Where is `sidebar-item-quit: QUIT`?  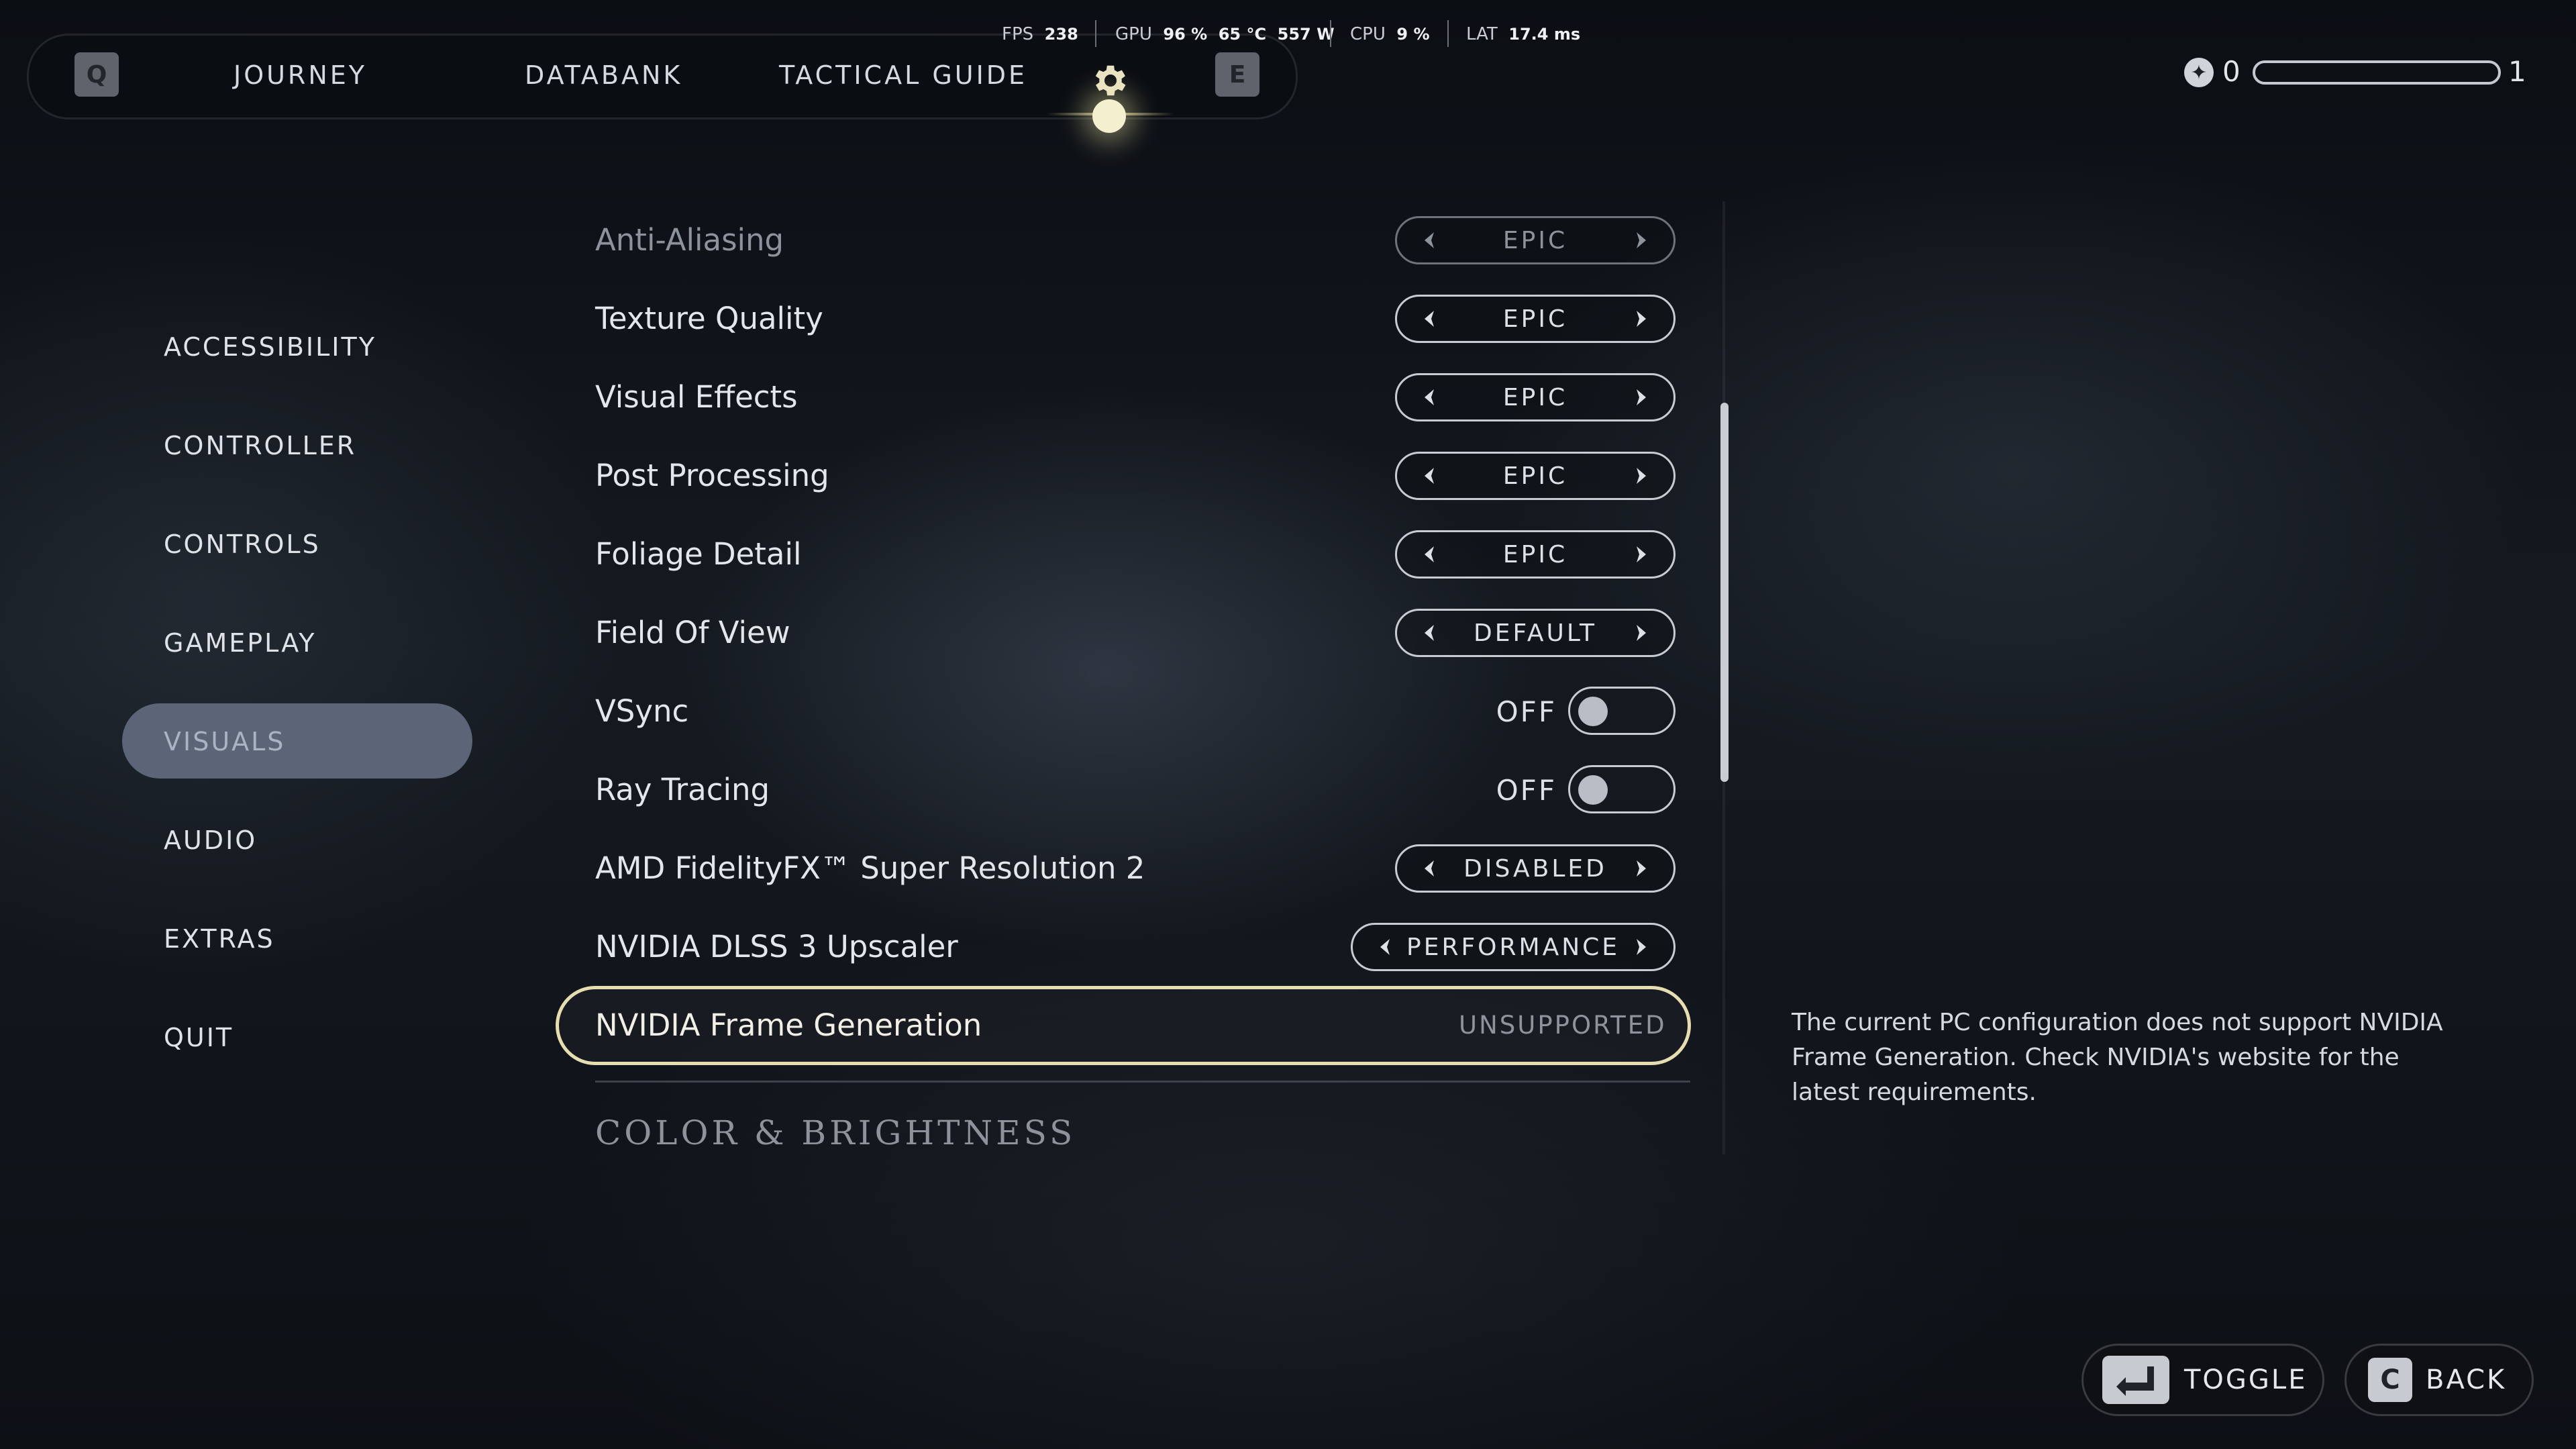 sidebar-item-quit: QUIT is located at coordinates (199, 1037).